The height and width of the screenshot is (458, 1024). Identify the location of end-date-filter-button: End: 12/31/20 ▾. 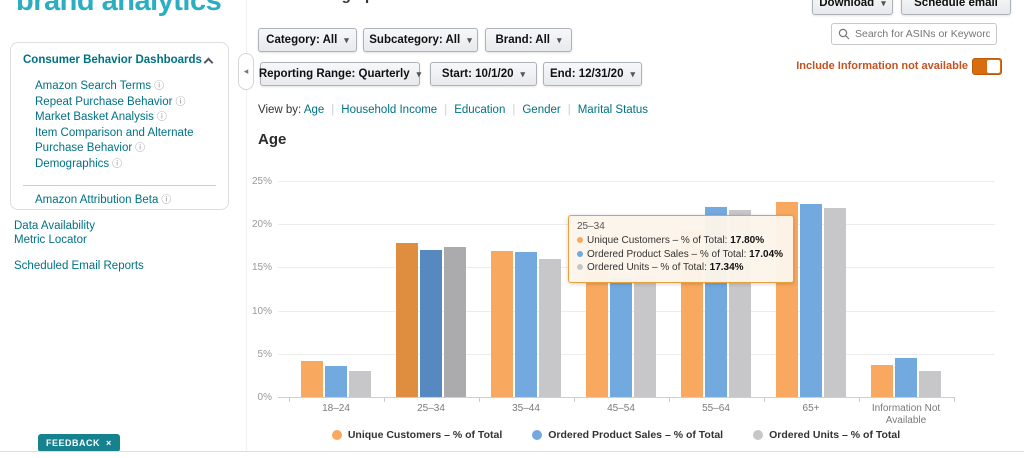
(592, 74).